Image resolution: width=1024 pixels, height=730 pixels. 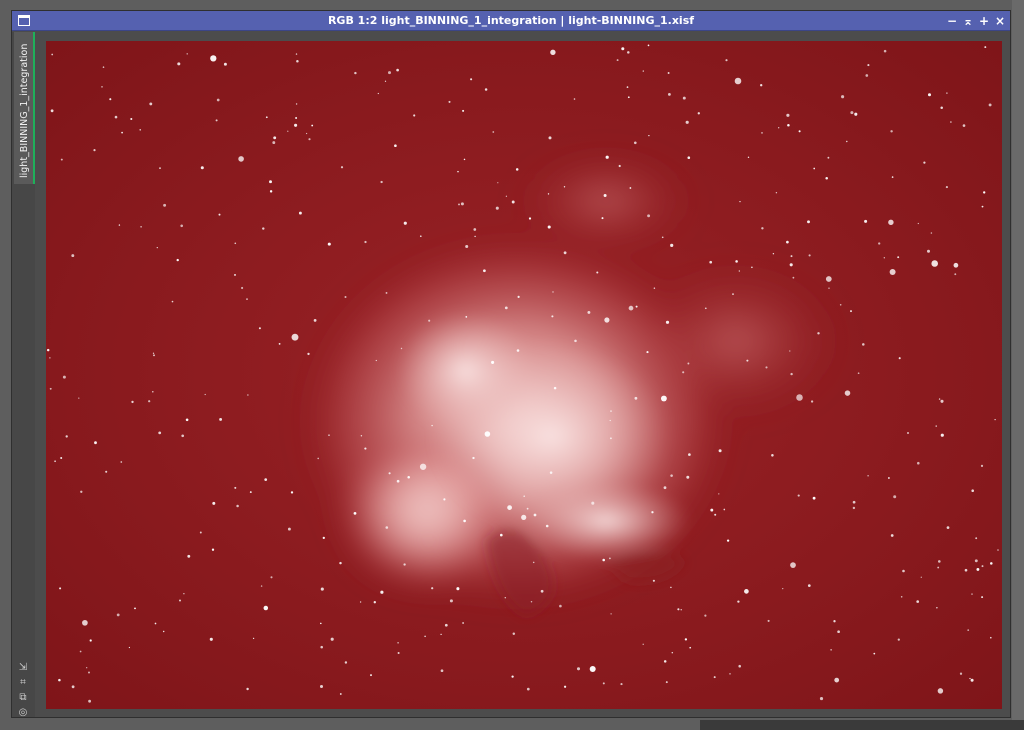 I want to click on clone-icon: ⧉, so click(x=23, y=697).